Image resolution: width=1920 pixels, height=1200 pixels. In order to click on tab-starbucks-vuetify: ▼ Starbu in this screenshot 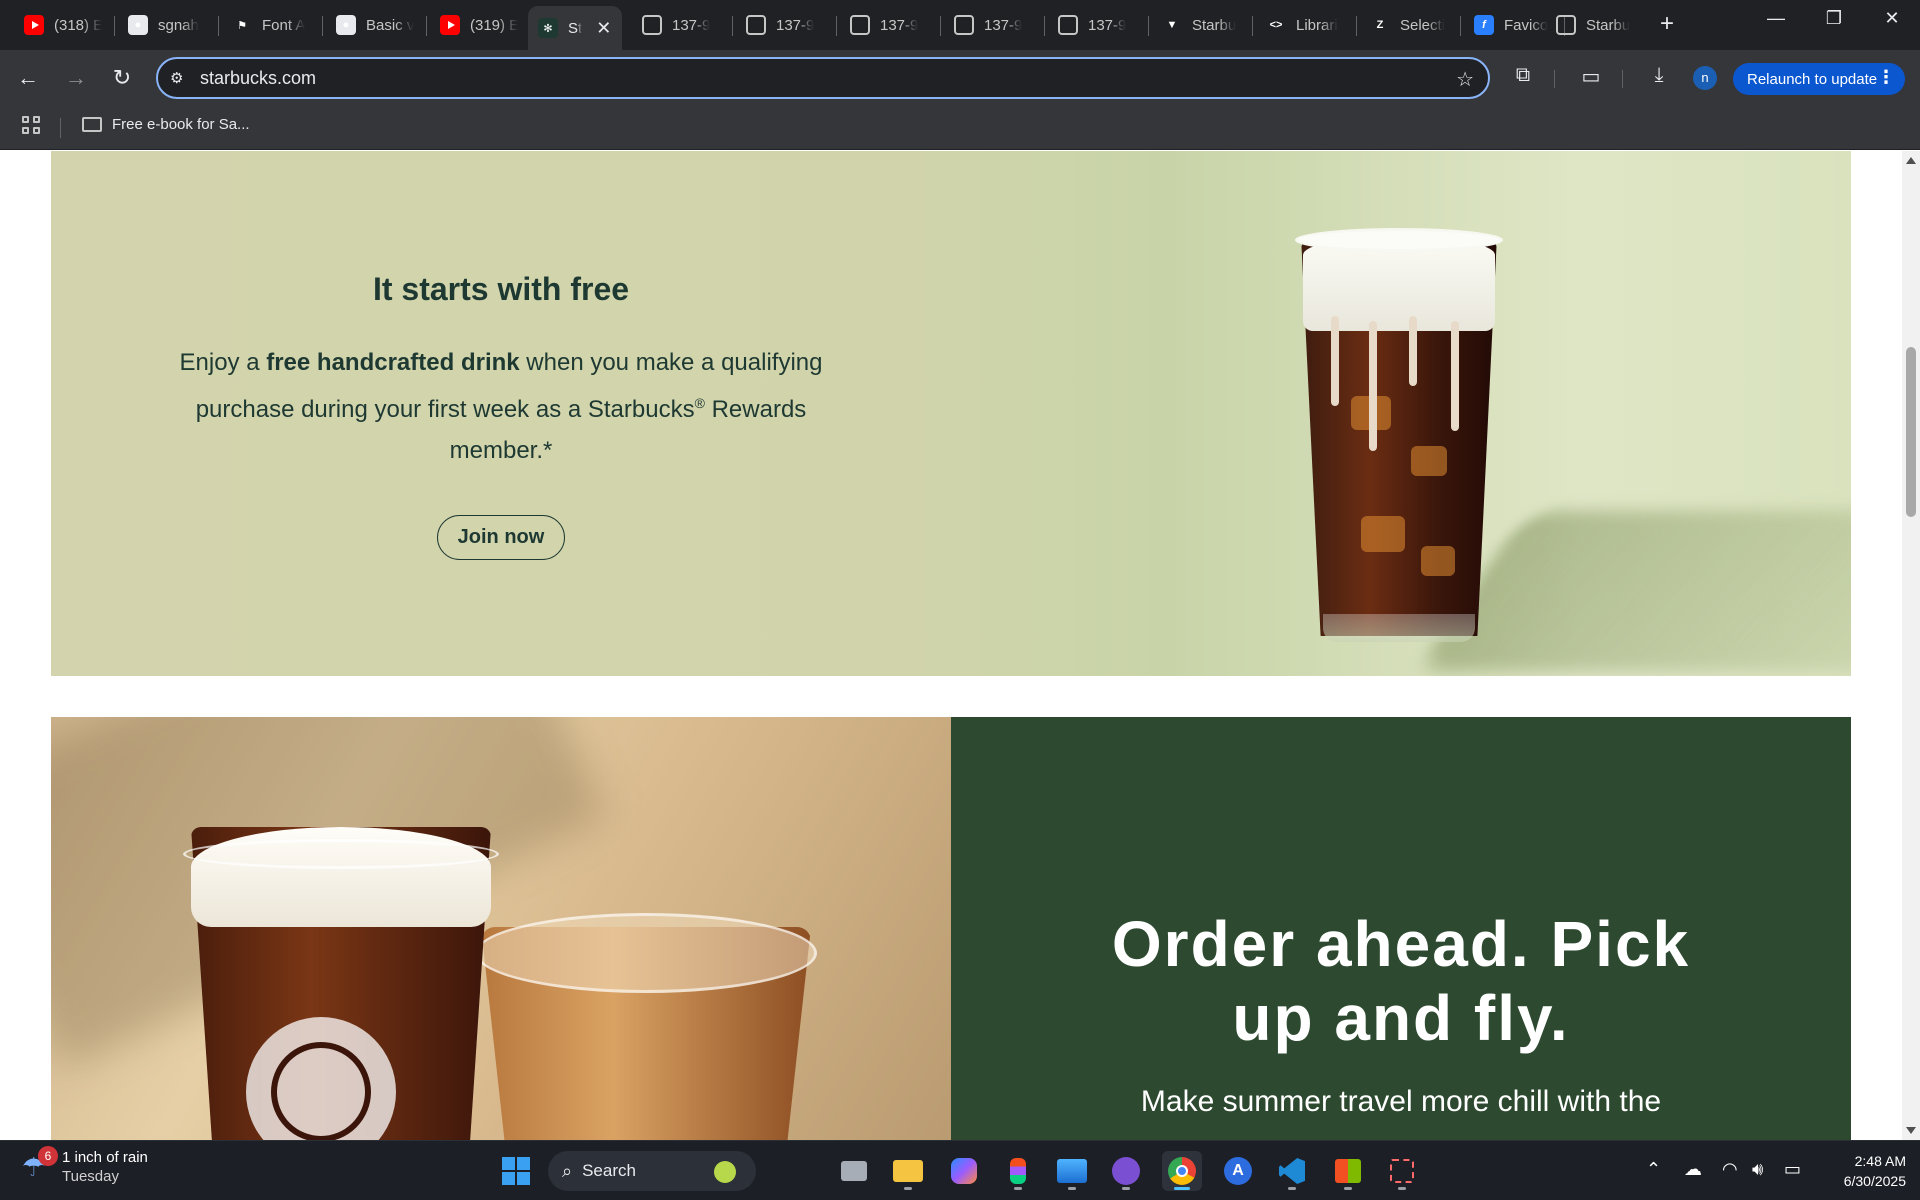, I will do `click(1202, 25)`.